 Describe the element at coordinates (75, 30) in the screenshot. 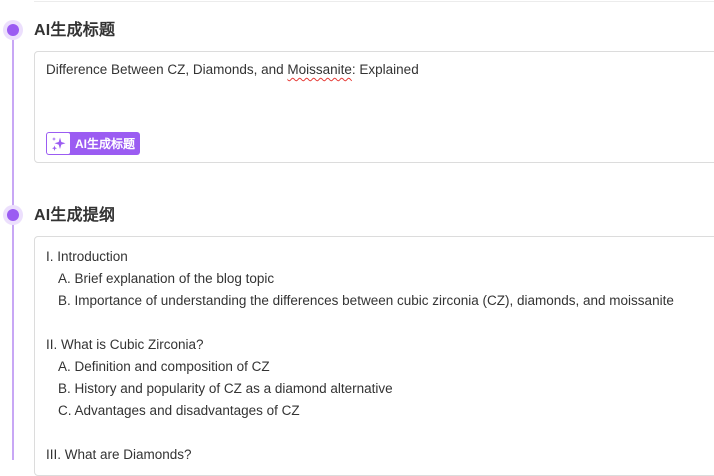

I see `section-heading-title: AI生成标题` at that location.